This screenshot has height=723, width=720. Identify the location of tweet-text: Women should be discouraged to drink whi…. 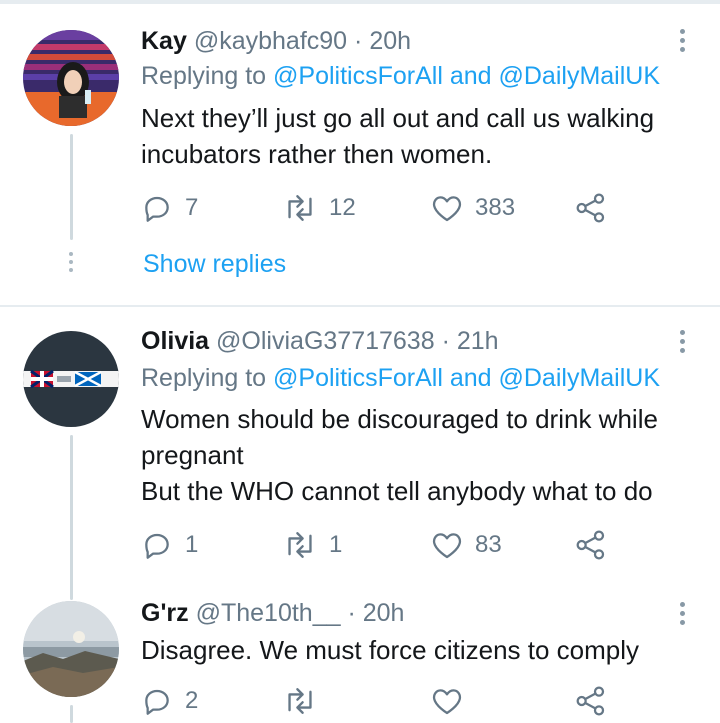
(421, 455).